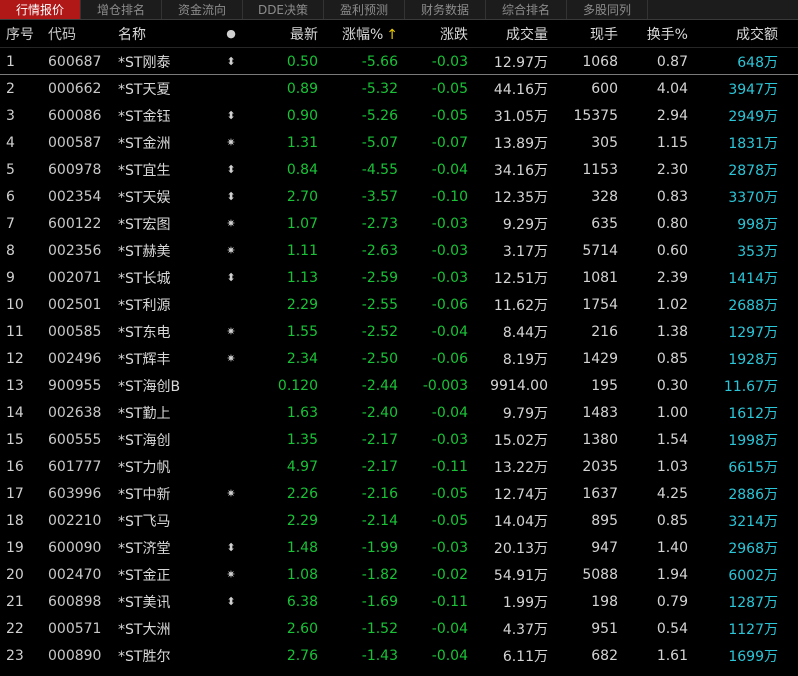 Image resolution: width=798 pixels, height=676 pixels. Describe the element at coordinates (526, 9) in the screenshot. I see `tab-6: 综合排名` at that location.